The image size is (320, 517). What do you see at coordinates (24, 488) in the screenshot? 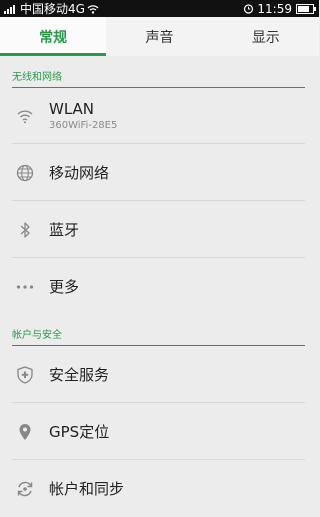
I see `sync-icon` at bounding box center [24, 488].